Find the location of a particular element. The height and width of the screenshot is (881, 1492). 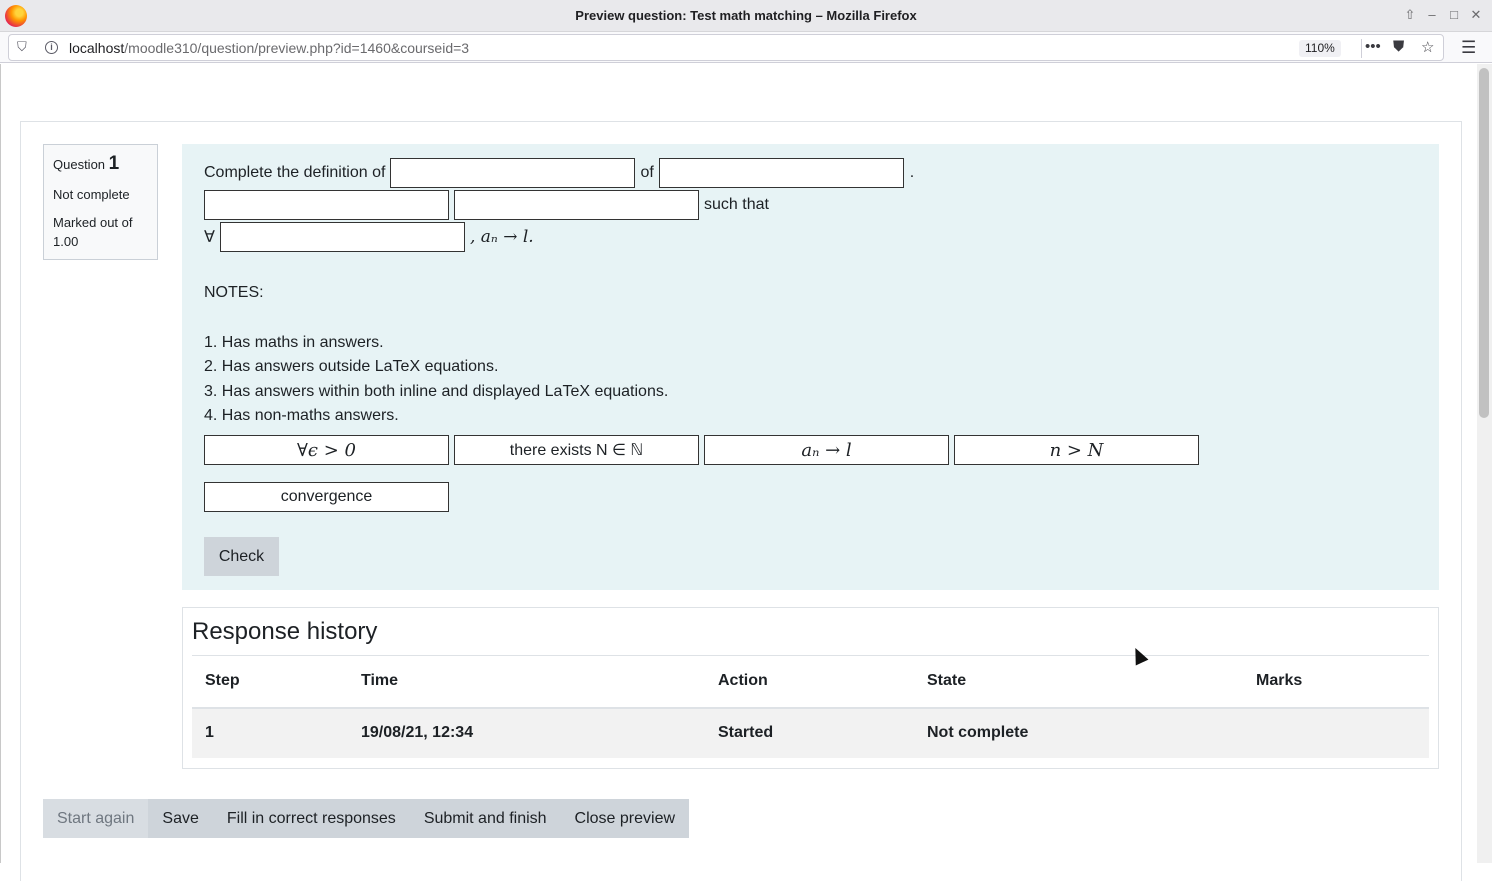

question-text-prefix: Complete the definition of is located at coordinates (295, 172).